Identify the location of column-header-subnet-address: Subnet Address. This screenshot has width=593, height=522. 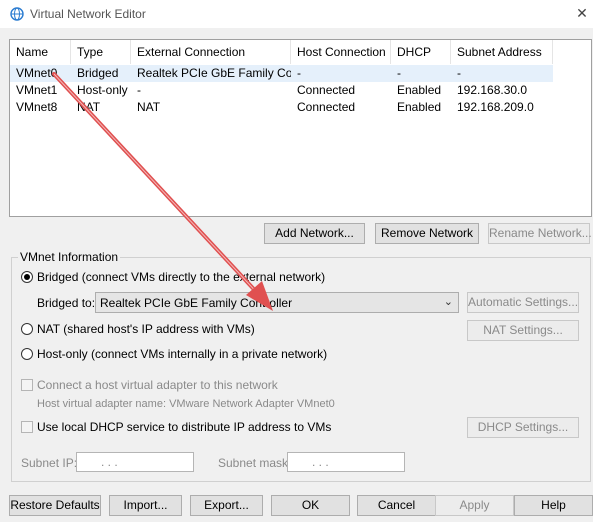
(502, 52).